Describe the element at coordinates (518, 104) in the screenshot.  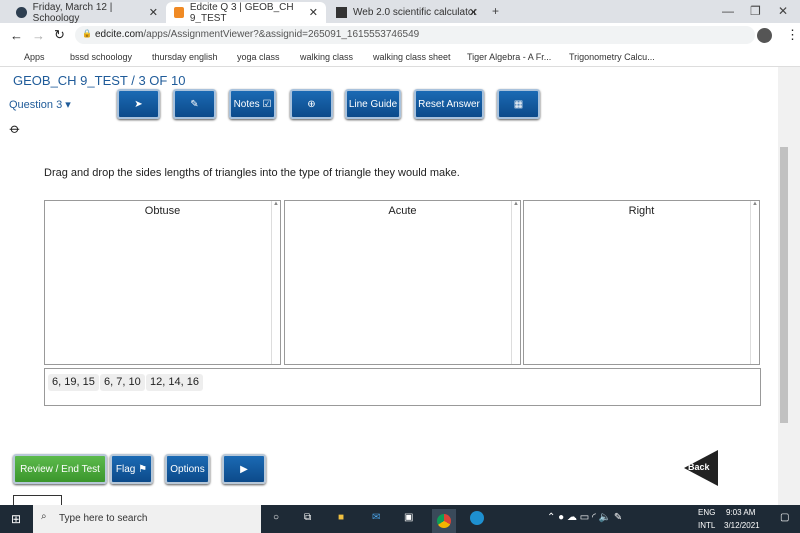
I see `calculator-button: ▦` at that location.